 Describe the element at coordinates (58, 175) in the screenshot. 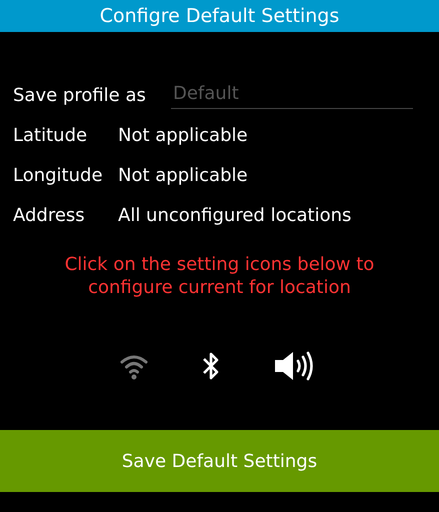

I see `field-label: Longitude` at that location.